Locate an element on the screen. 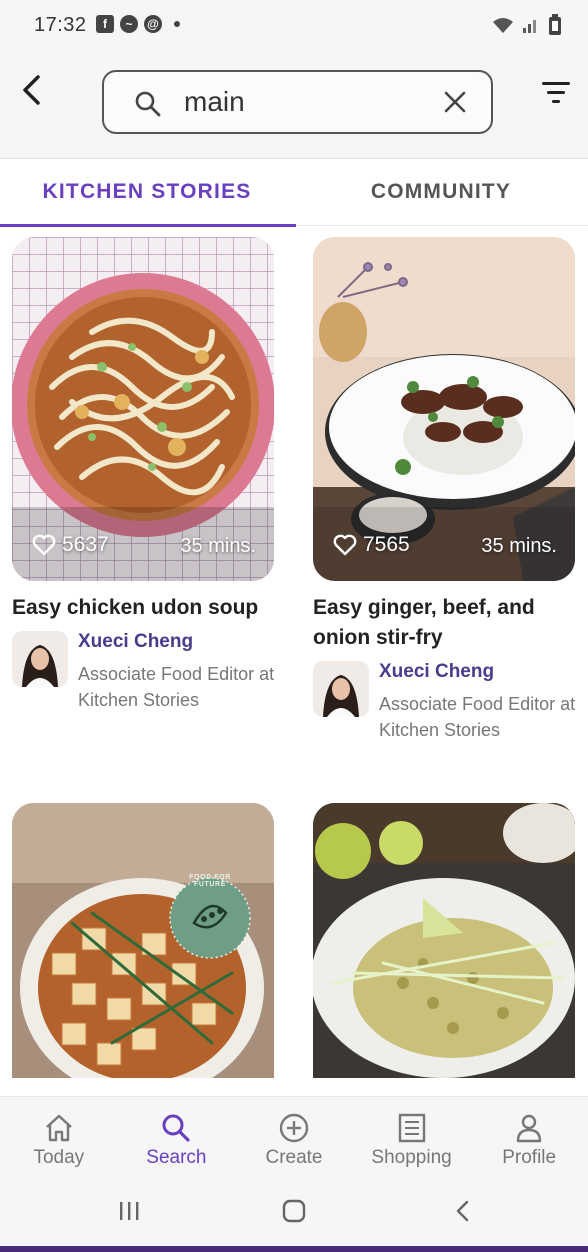 This screenshot has height=1252, width=588. recipe-card is located at coordinates (444, 940).